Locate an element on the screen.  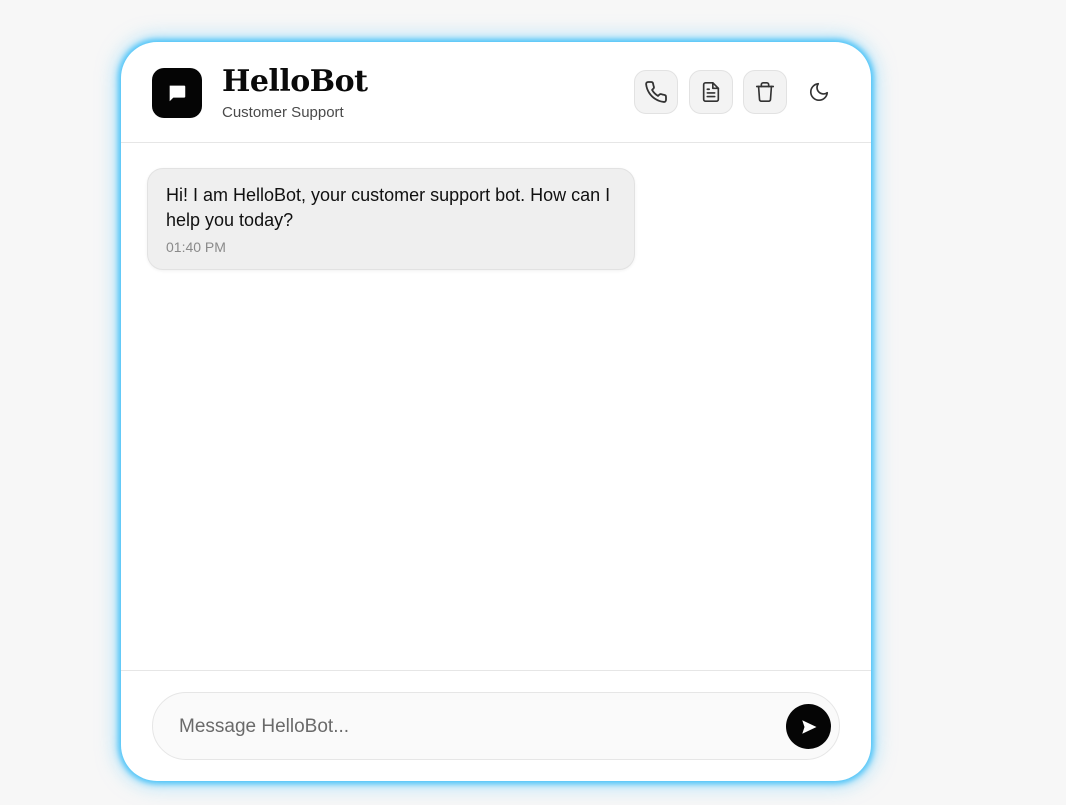
chat-header: HelloBot Customer Support is located at coordinates (496, 92).